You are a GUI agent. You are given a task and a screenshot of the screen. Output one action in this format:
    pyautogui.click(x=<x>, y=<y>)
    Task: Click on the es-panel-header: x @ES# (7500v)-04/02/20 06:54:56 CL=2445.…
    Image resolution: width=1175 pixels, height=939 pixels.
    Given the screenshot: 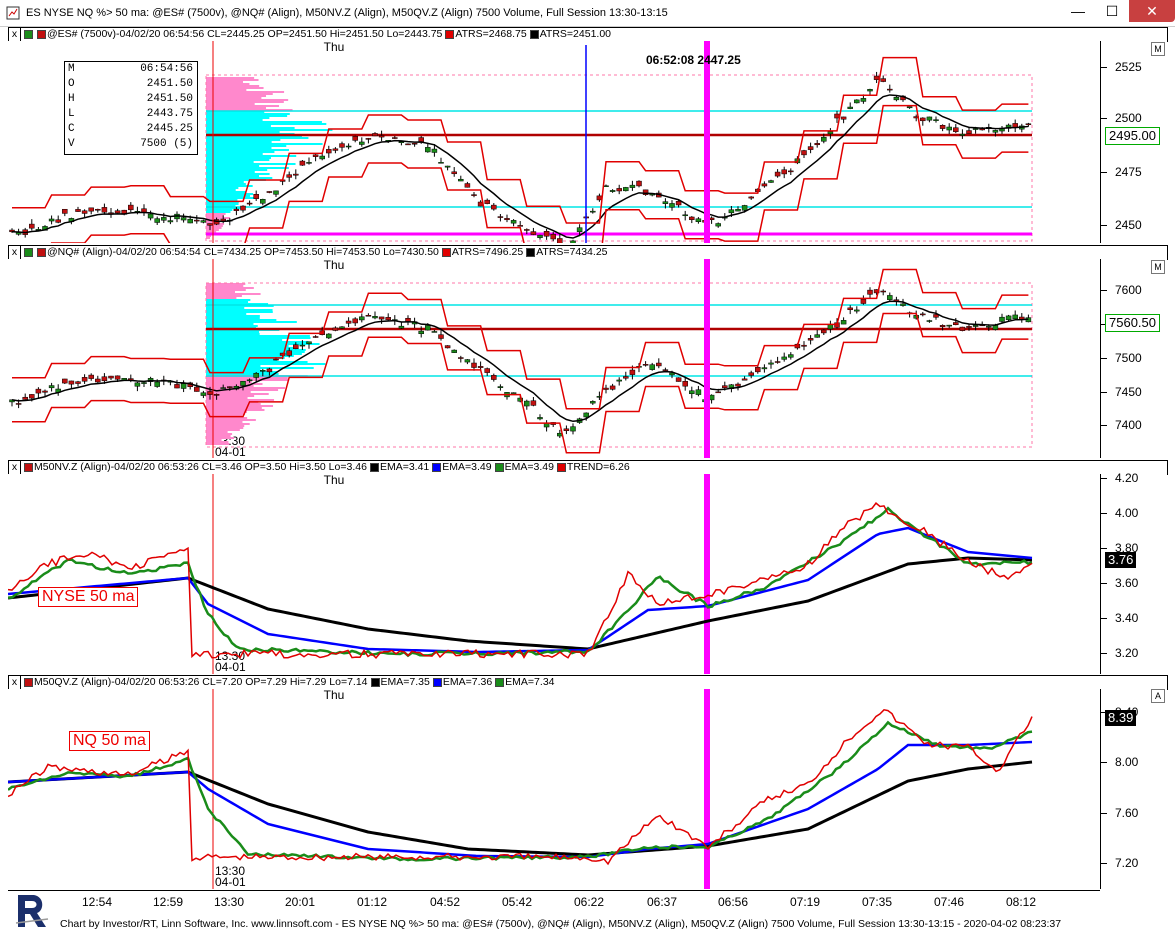 What is the action you would take?
    pyautogui.click(x=588, y=34)
    